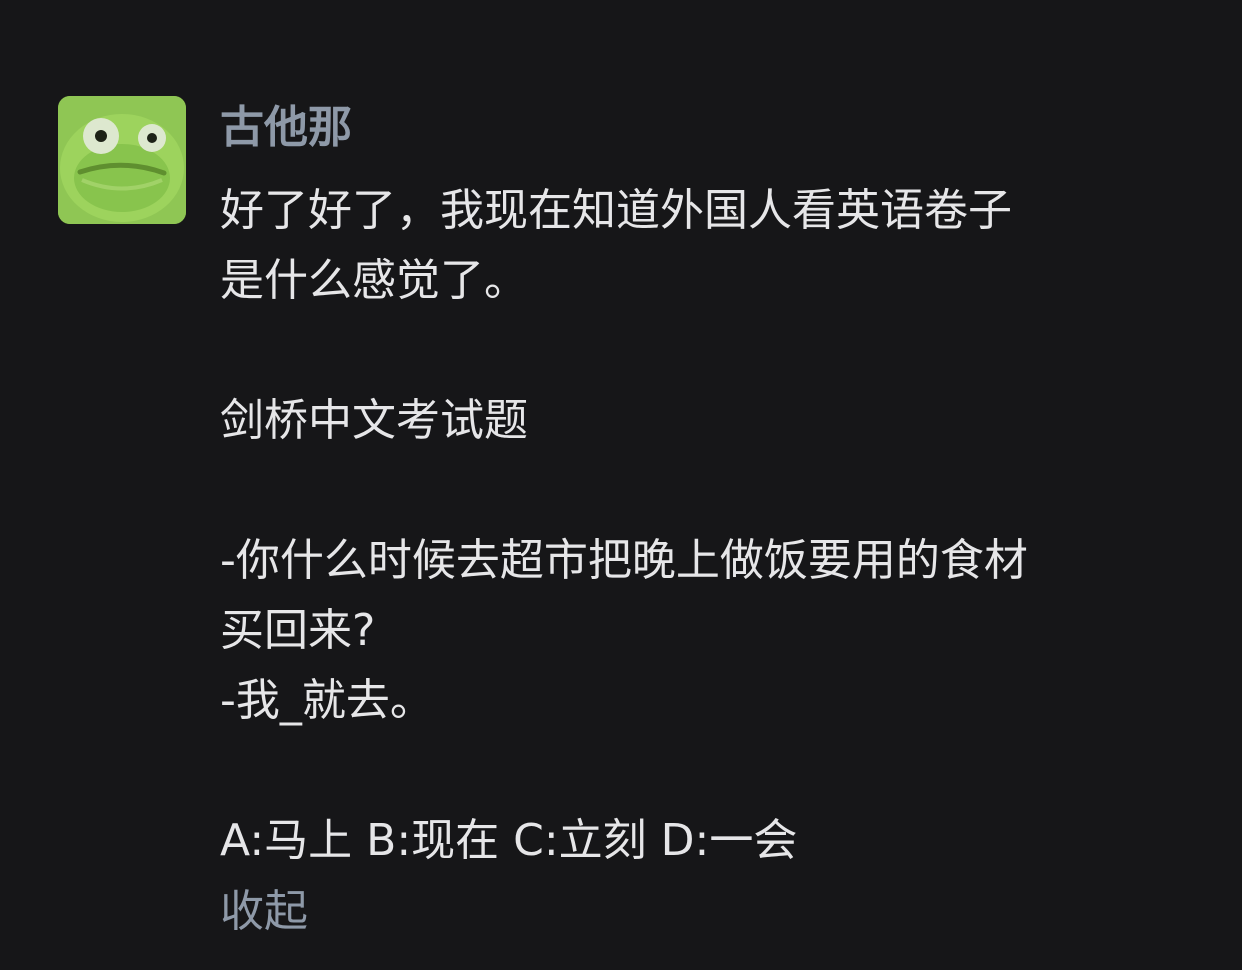  I want to click on avatar, so click(122, 160).